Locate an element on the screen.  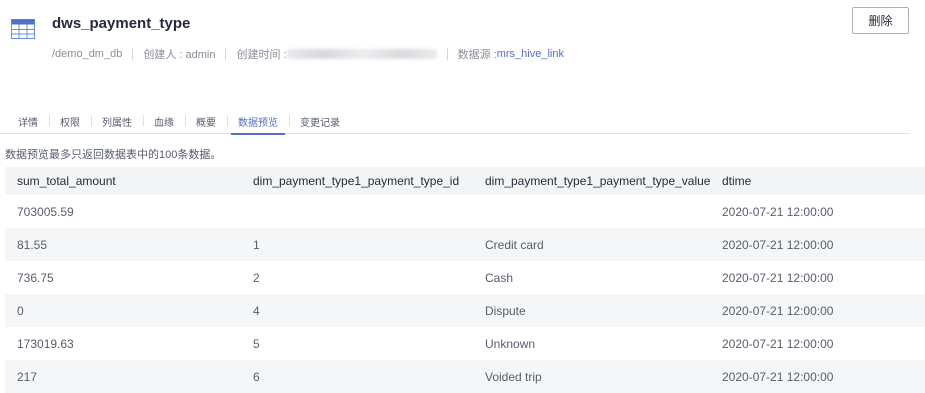
database-path: /demo_dm_db is located at coordinates (87, 54).